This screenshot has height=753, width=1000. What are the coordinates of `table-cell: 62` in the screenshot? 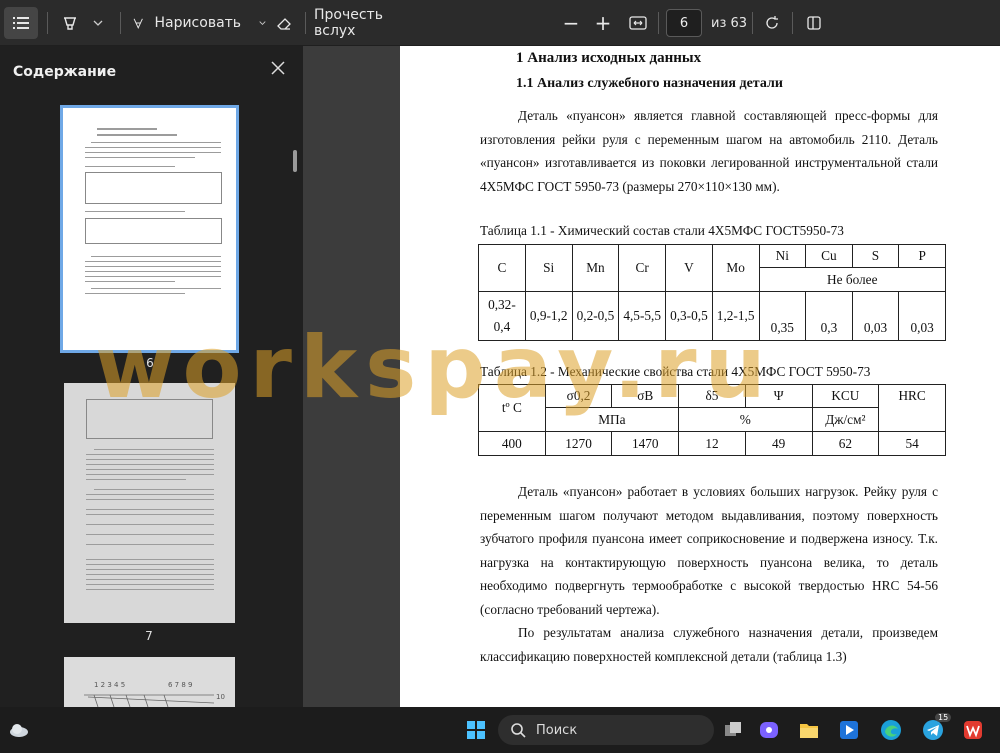 It's located at (845, 443).